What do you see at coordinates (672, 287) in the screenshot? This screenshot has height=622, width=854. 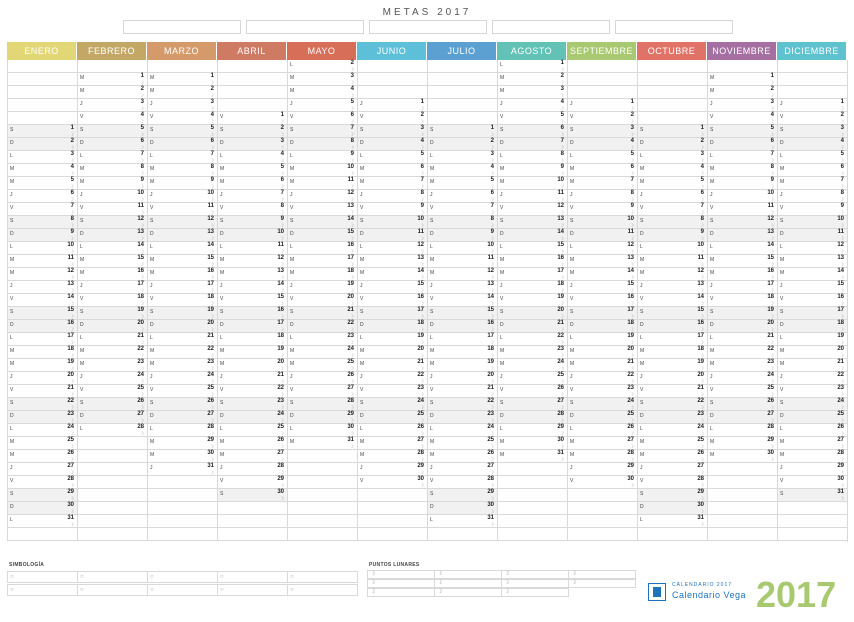 I see `day-cell: J 13 ☽` at bounding box center [672, 287].